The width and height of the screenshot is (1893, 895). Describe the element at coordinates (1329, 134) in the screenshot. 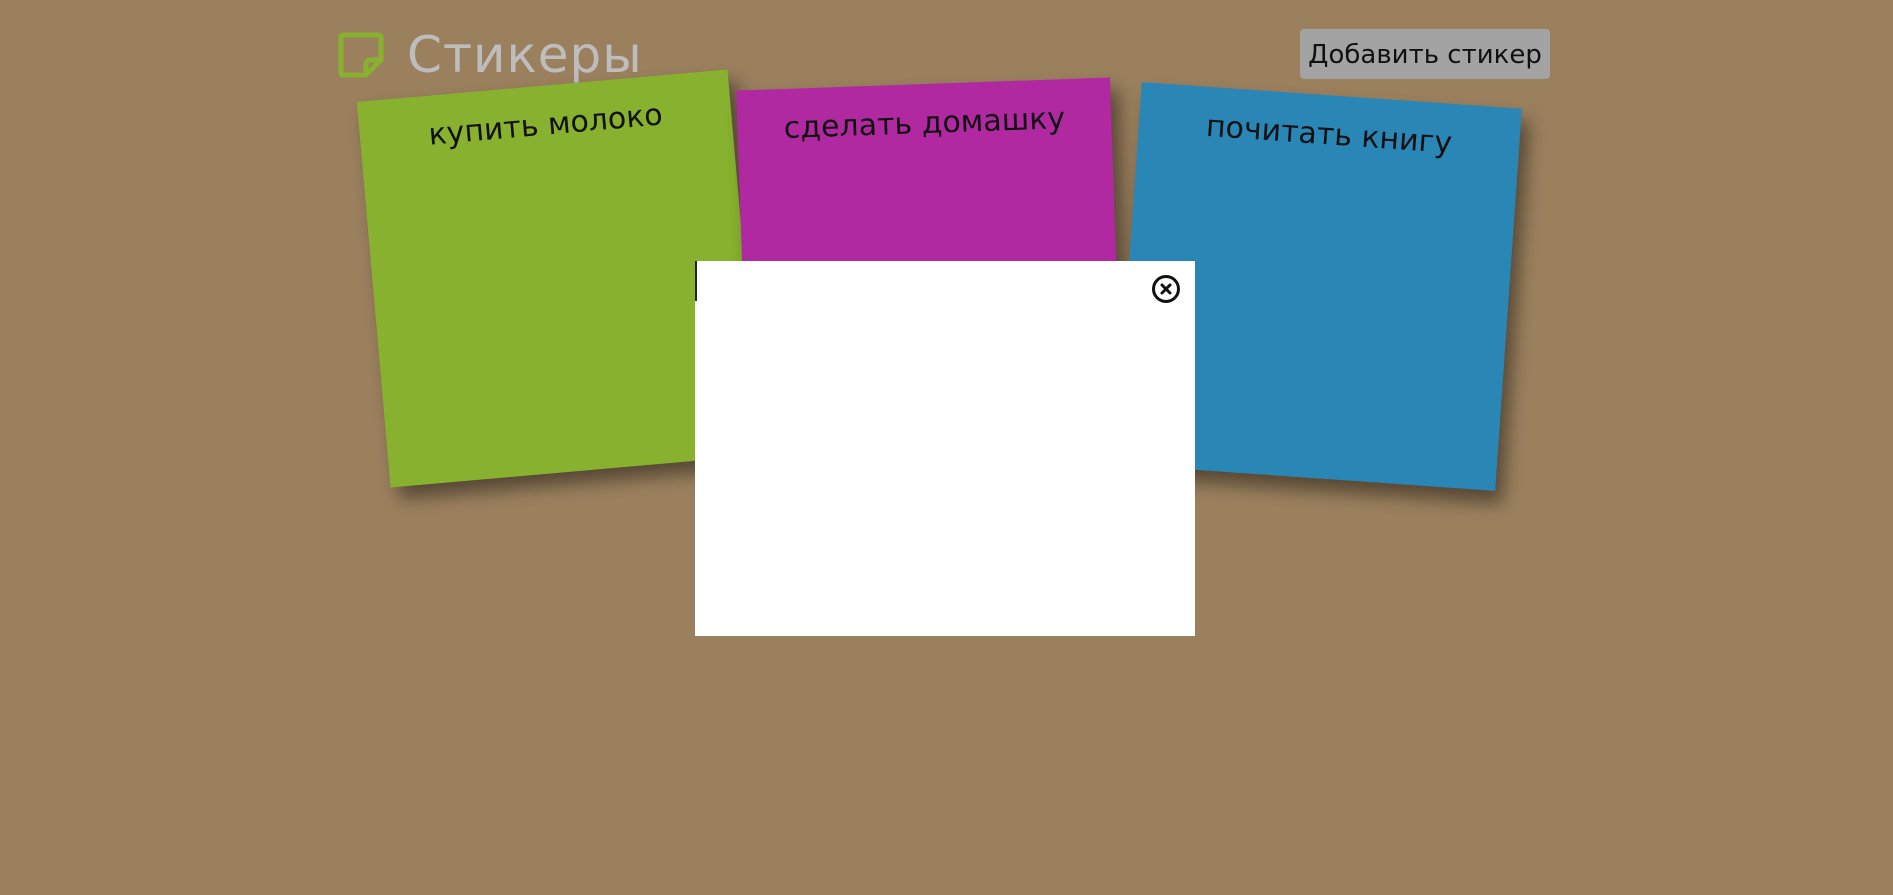

I see `sticker-text: почитать книгу` at that location.